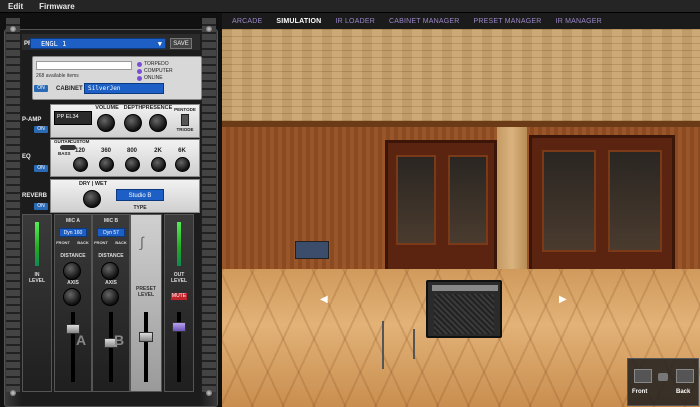  I want to click on cabinet-on-button: ON, so click(41, 88).